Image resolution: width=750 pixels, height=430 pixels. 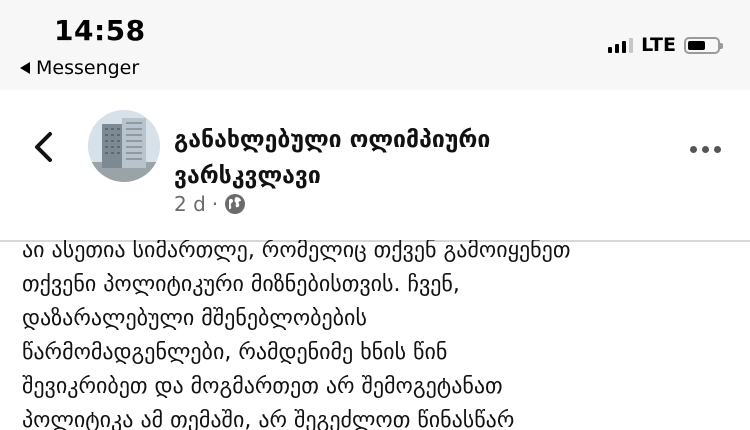 I want to click on chevron-left-icon, so click(x=43, y=147).